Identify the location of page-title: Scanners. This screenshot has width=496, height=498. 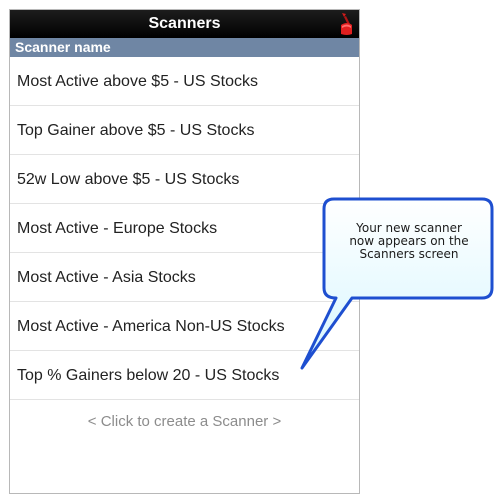
(184, 23).